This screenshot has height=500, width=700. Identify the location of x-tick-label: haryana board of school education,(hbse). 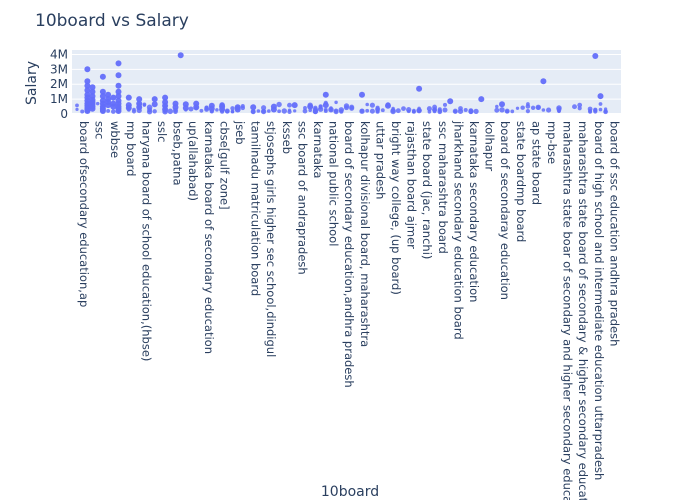
(146, 241).